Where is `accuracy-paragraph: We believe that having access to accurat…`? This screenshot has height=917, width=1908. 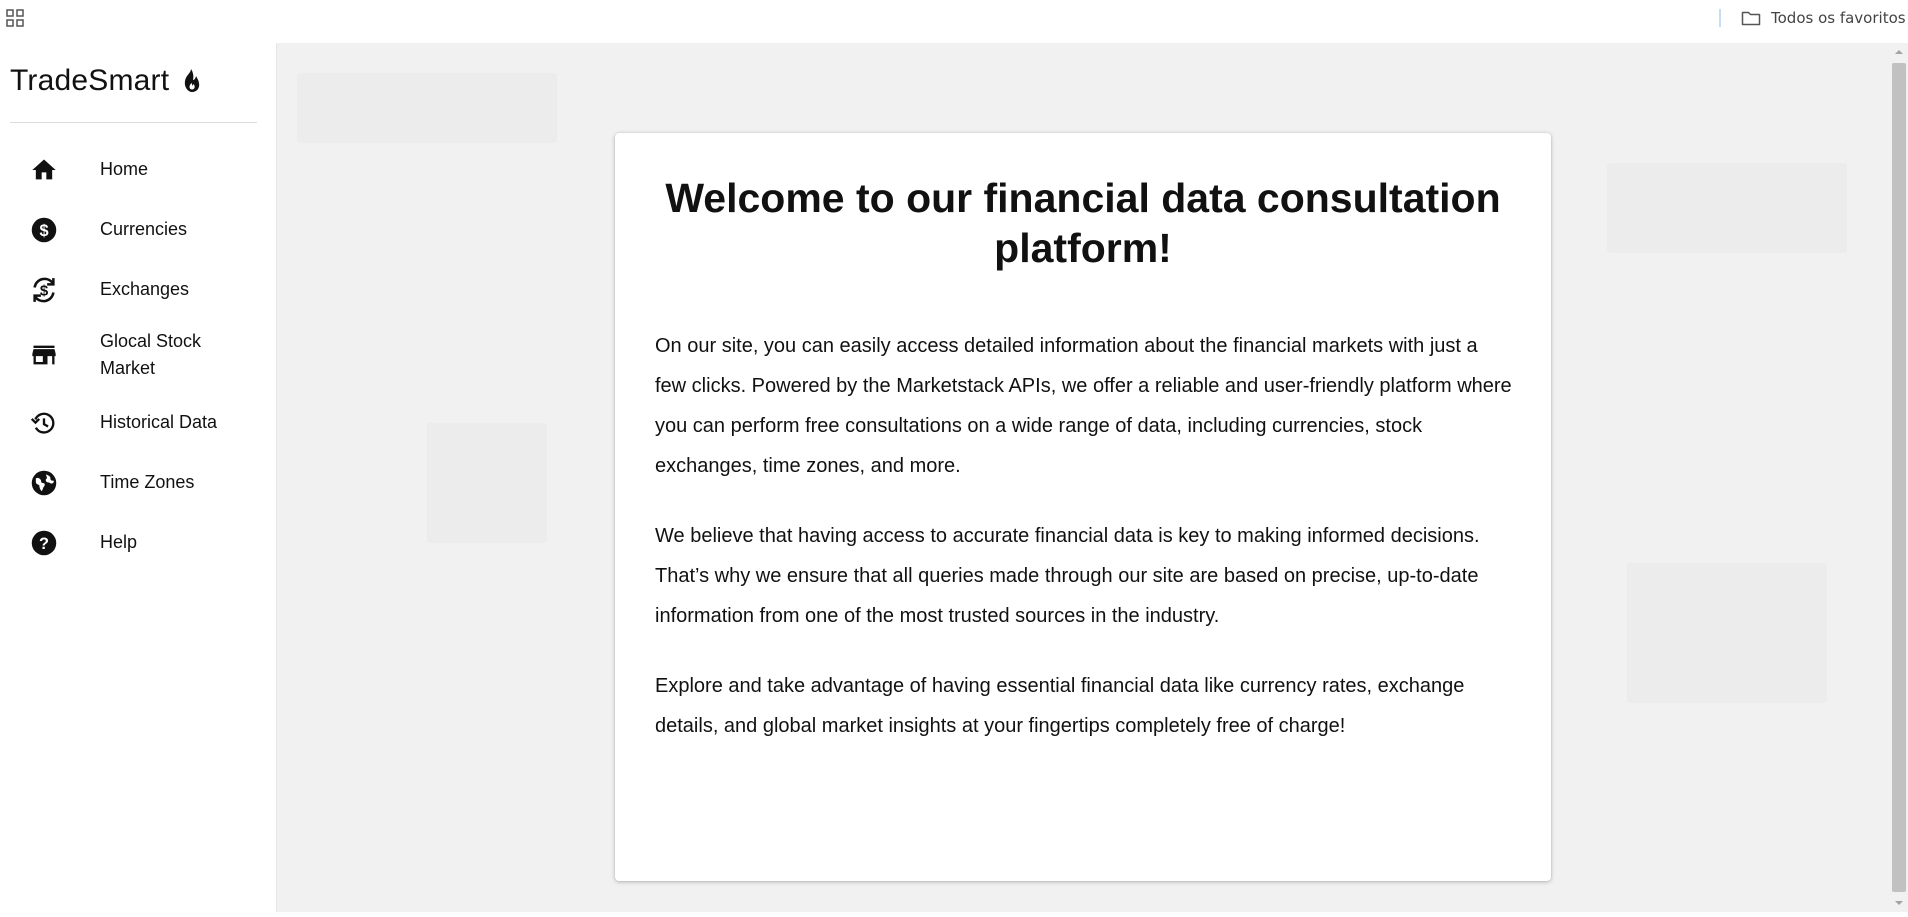
accuracy-paragraph: We believe that having access to accurat… is located at coordinates (1067, 576).